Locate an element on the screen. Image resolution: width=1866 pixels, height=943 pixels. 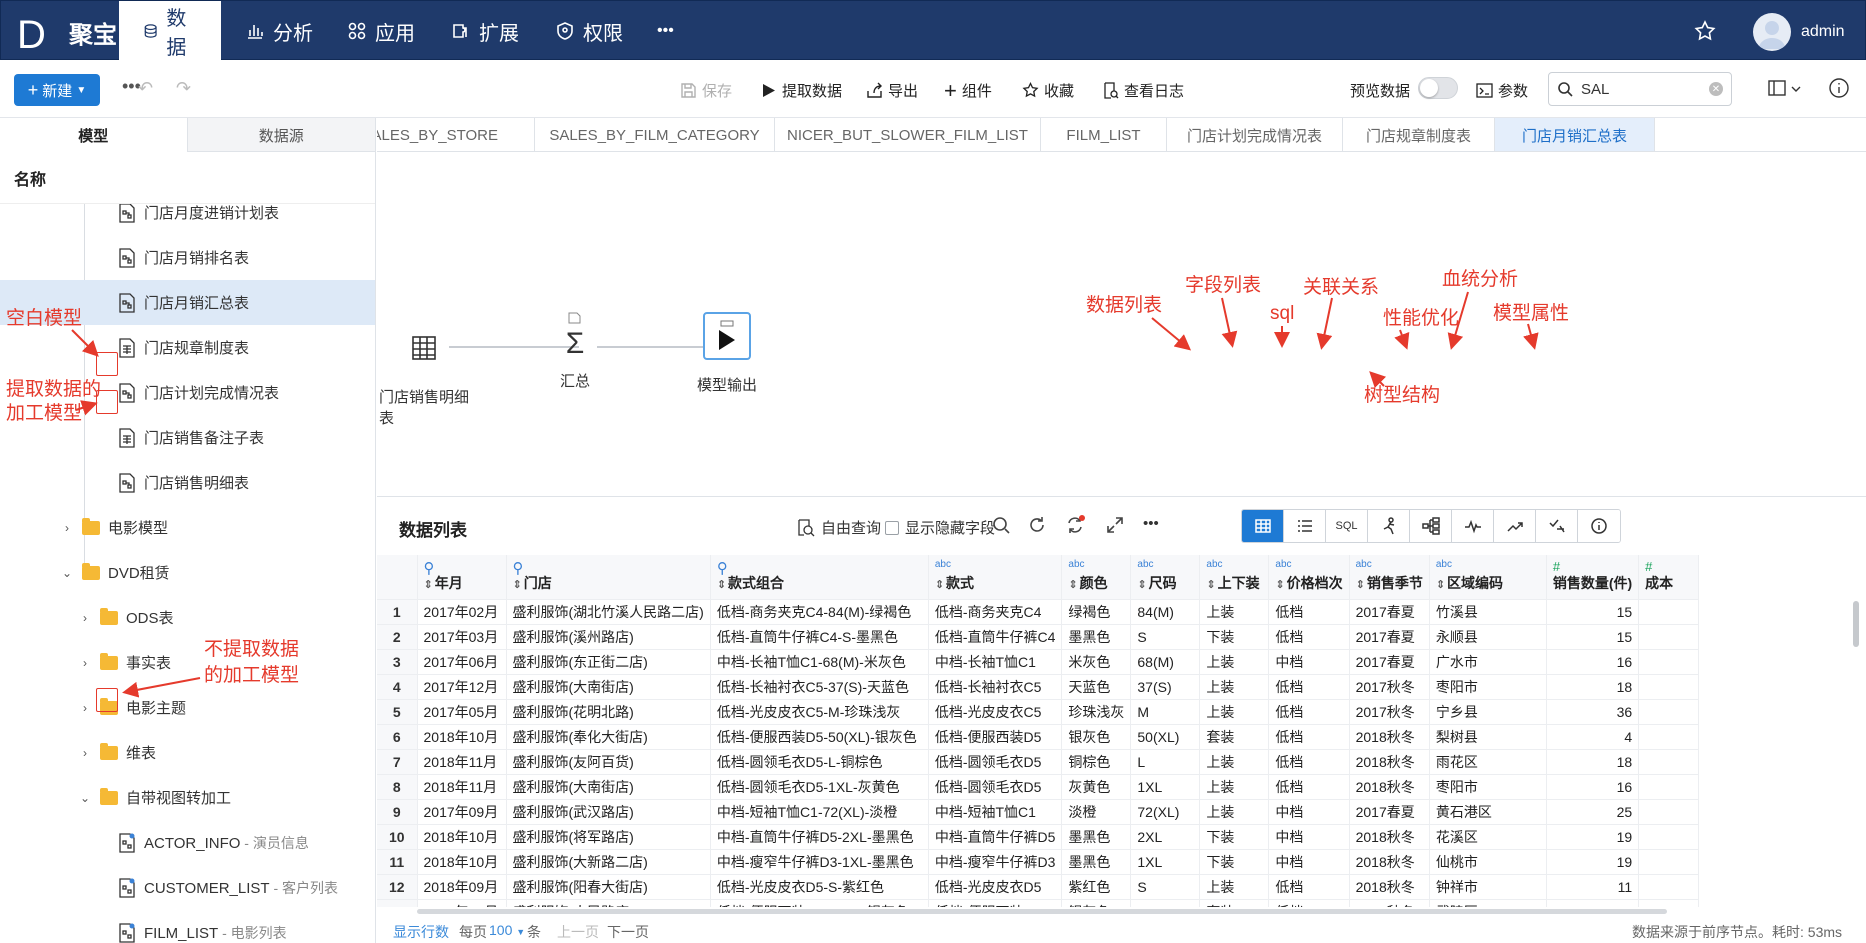
column-header: abc ⇕ 销售季节 is located at coordinates (1389, 577).